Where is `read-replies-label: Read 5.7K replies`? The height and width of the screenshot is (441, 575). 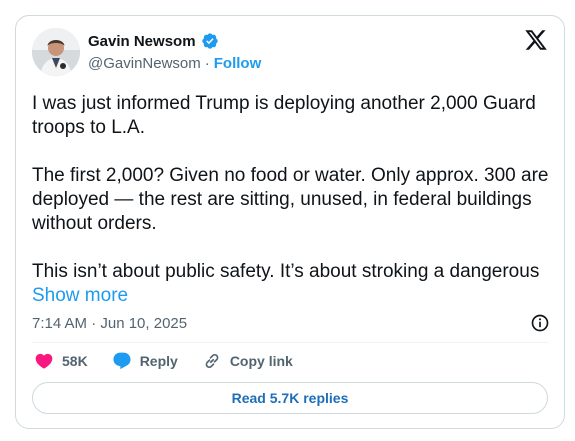 read-replies-label: Read 5.7K replies is located at coordinates (290, 398).